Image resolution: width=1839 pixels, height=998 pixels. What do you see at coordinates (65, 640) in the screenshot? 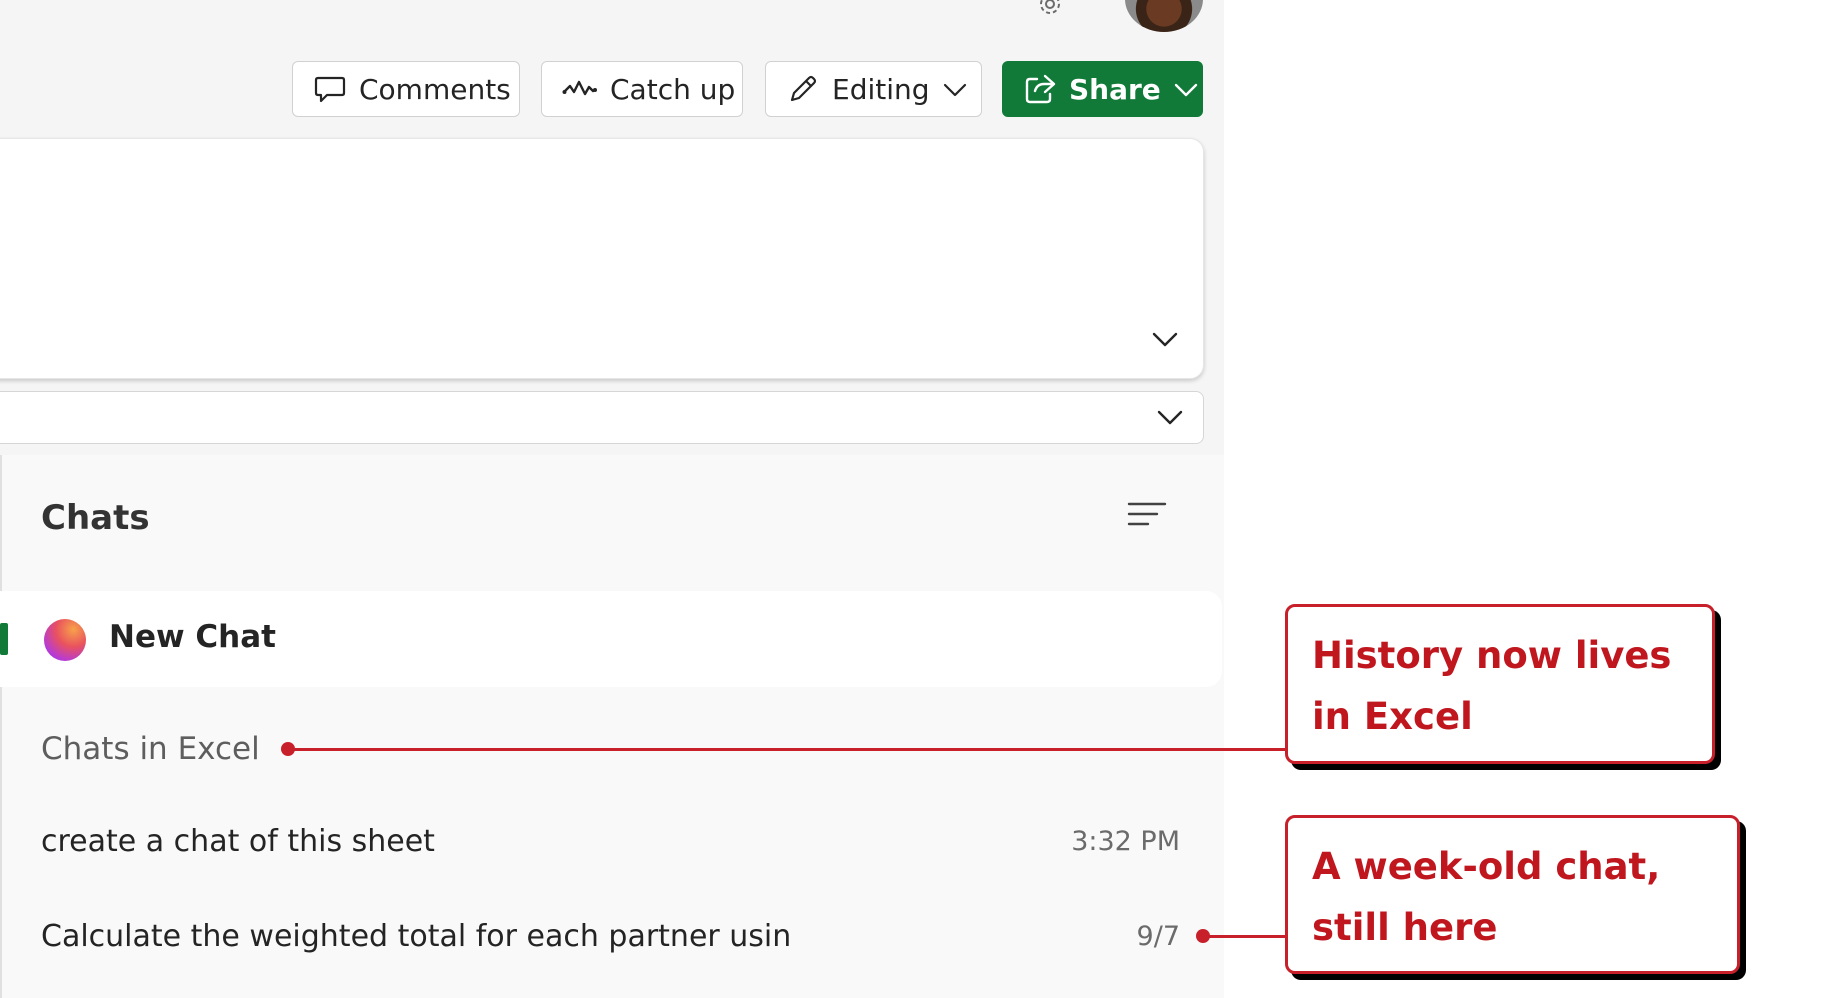
I see `copilot-logo-icon` at bounding box center [65, 640].